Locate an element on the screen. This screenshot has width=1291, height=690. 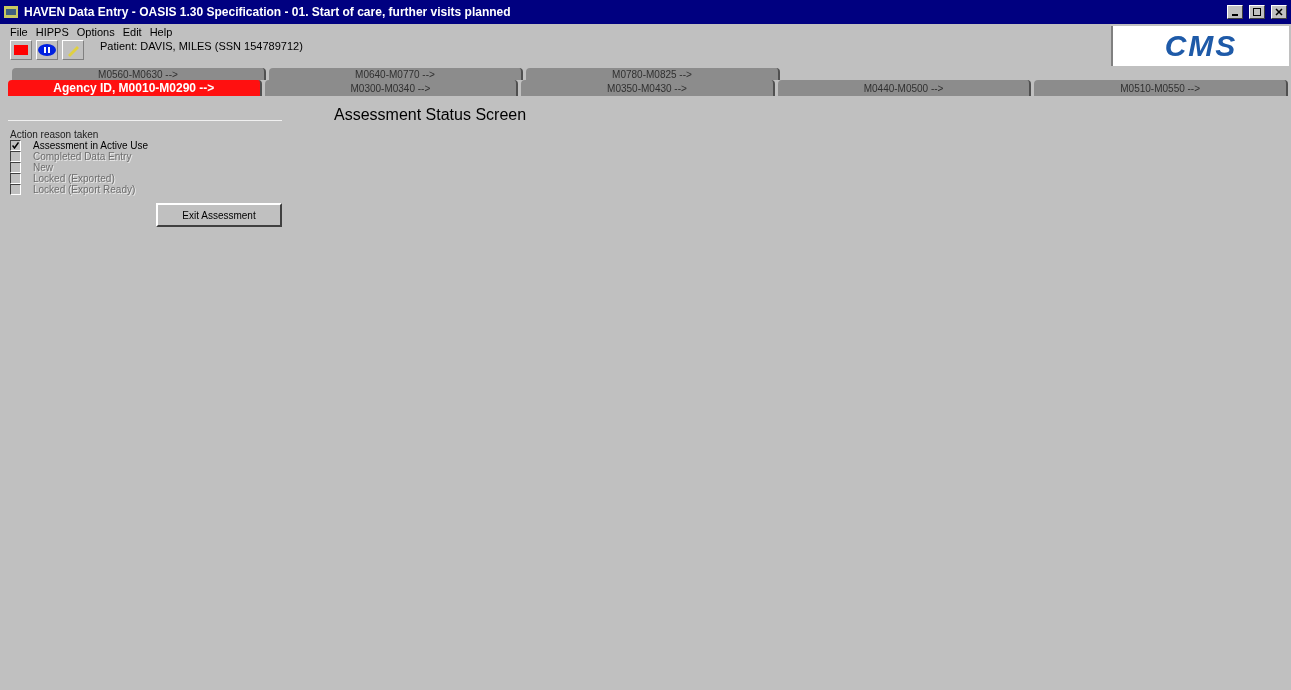
checkbox-label: New is located at coordinates (43, 167).